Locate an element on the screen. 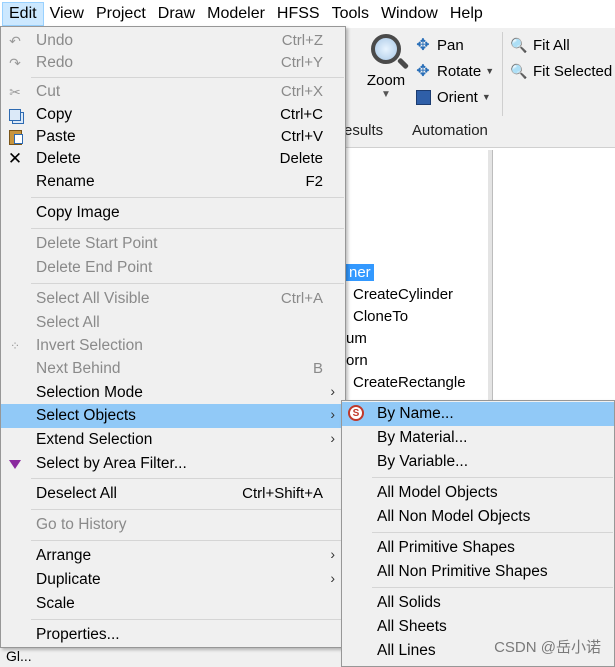  magnifier-icon is located at coordinates (386, 49).